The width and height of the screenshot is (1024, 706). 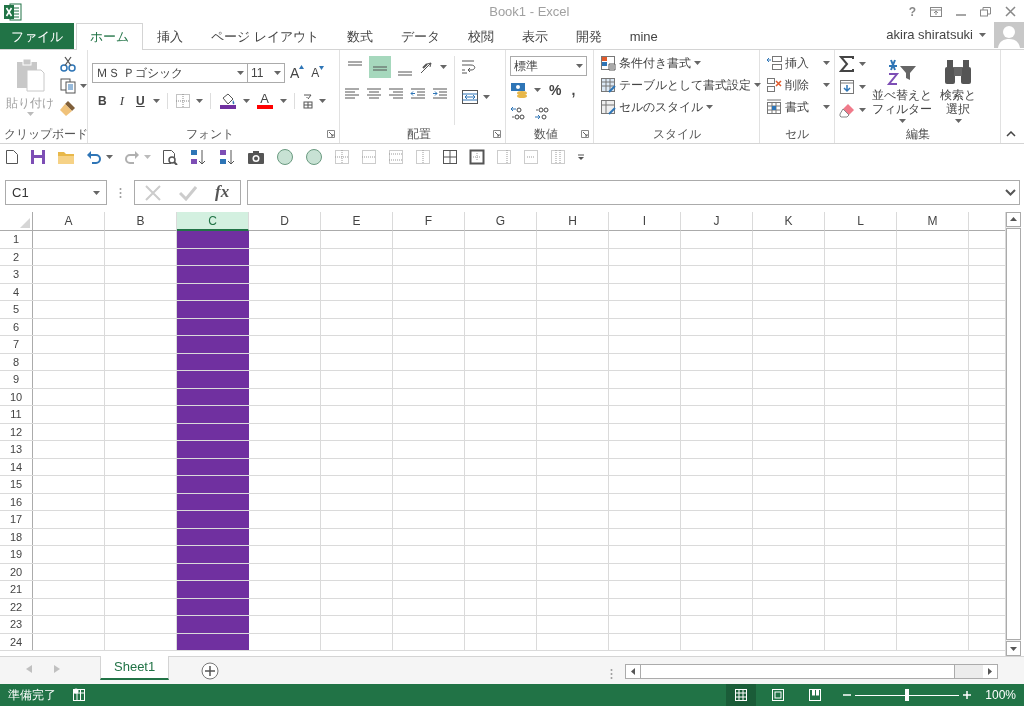 I want to click on row-header: 17, so click(x=16, y=519).